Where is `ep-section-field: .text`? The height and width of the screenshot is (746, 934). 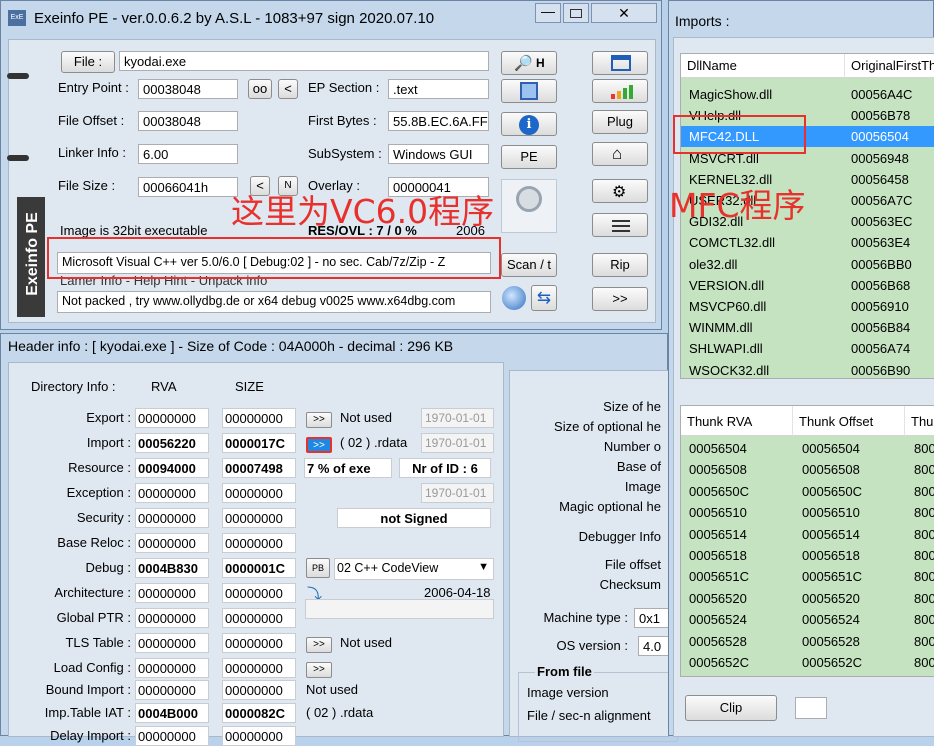 ep-section-field: .text is located at coordinates (438, 89).